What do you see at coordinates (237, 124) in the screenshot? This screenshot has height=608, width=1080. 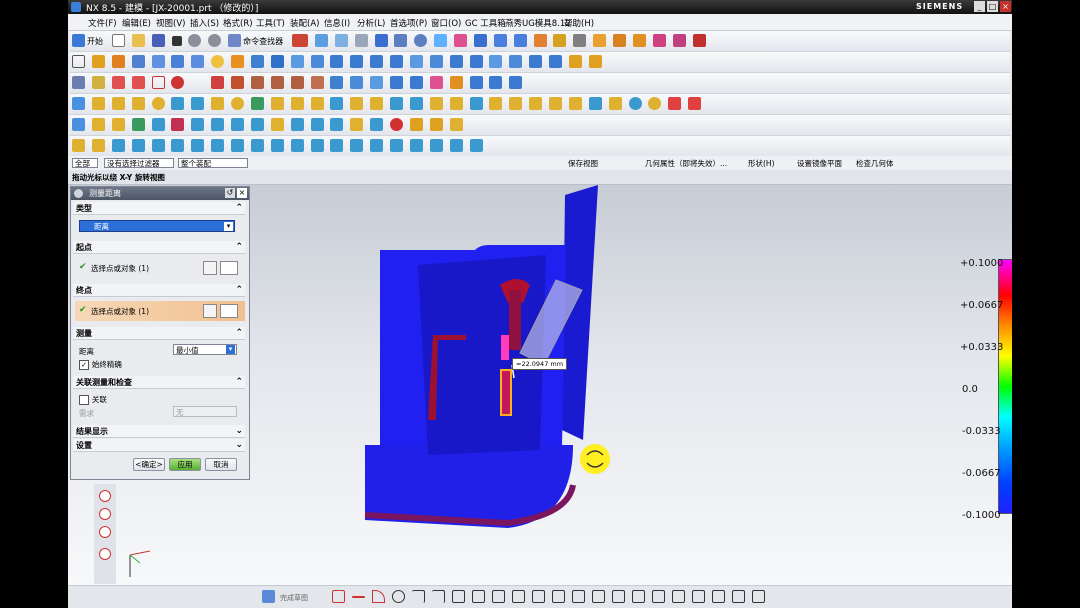 I see `lifter-icon` at bounding box center [237, 124].